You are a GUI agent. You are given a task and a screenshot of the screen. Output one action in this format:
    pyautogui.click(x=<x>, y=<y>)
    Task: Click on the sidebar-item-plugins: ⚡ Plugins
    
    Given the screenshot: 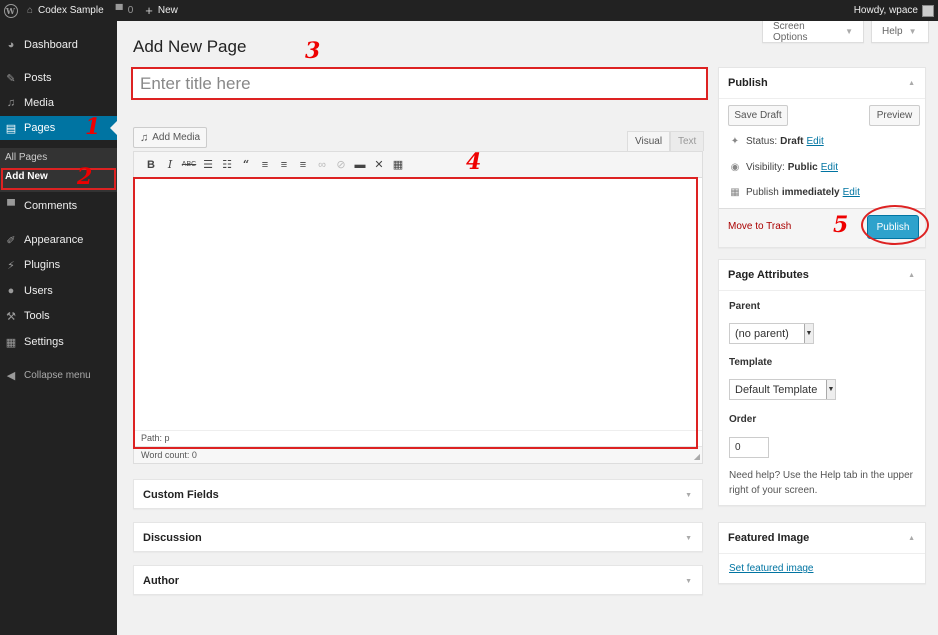 What is the action you would take?
    pyautogui.click(x=58, y=265)
    